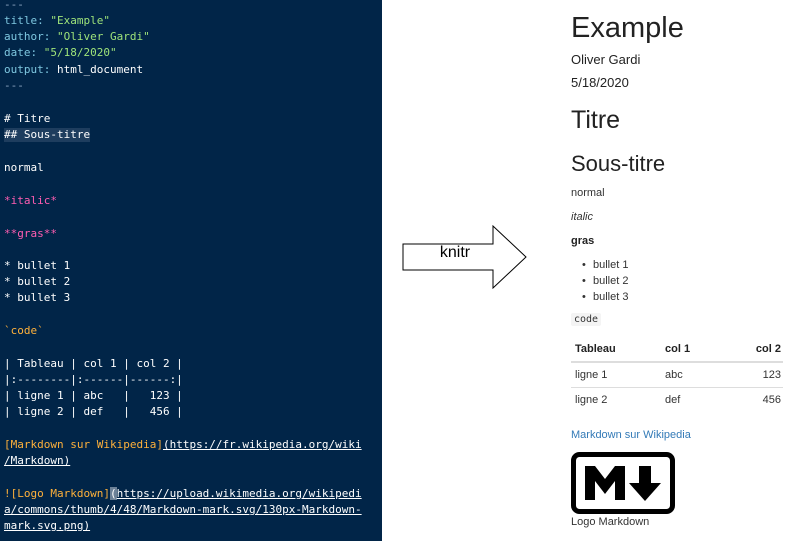  I want to click on table-cell: ligne 1, so click(591, 375).